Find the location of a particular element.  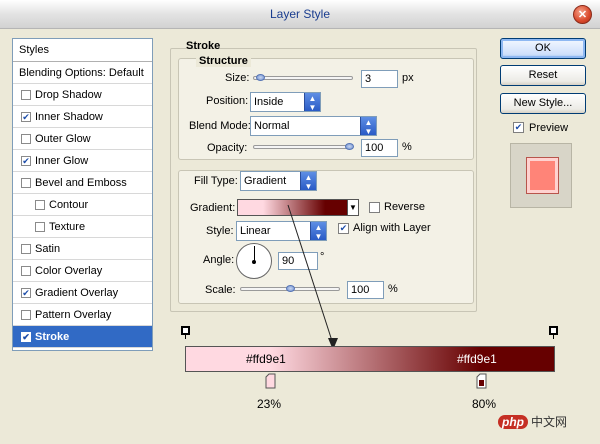

style-item-inner-glow: ✔ Inner Glow is located at coordinates (82, 161).